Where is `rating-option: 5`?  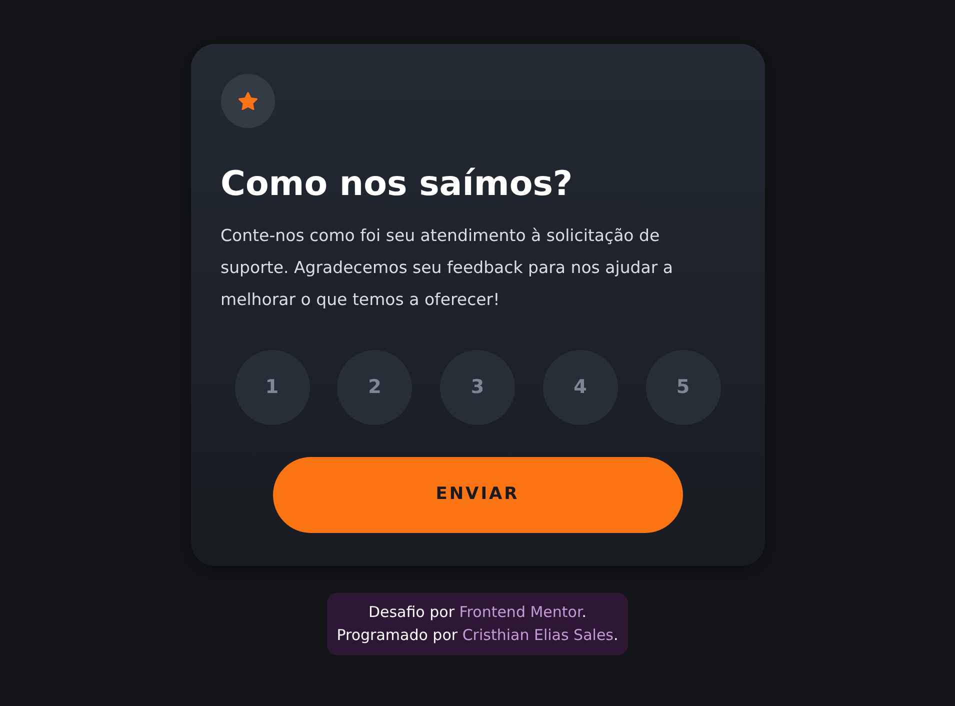
rating-option: 5 is located at coordinates (683, 387).